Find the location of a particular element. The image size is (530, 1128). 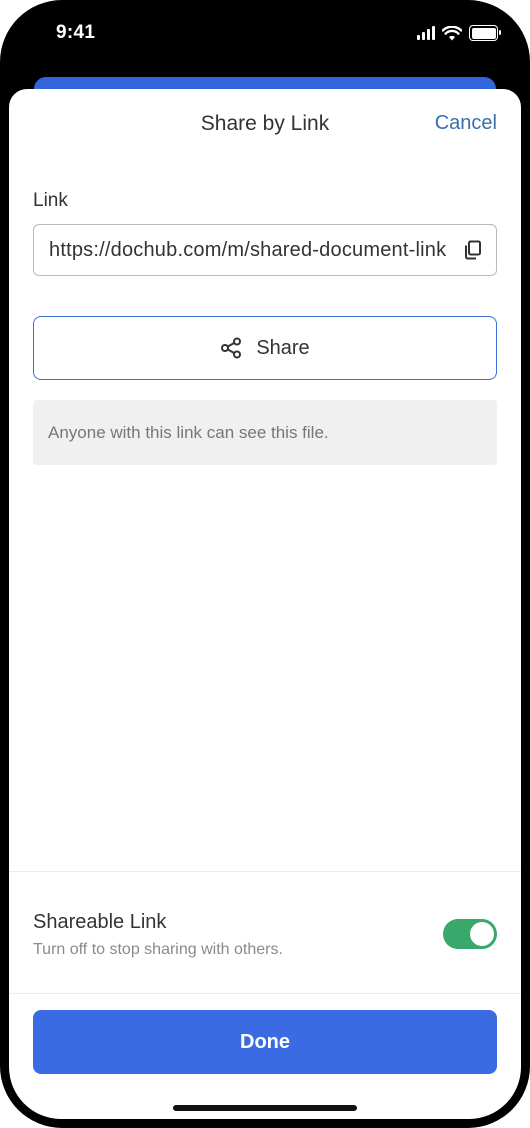

share-button: Share is located at coordinates (265, 348).